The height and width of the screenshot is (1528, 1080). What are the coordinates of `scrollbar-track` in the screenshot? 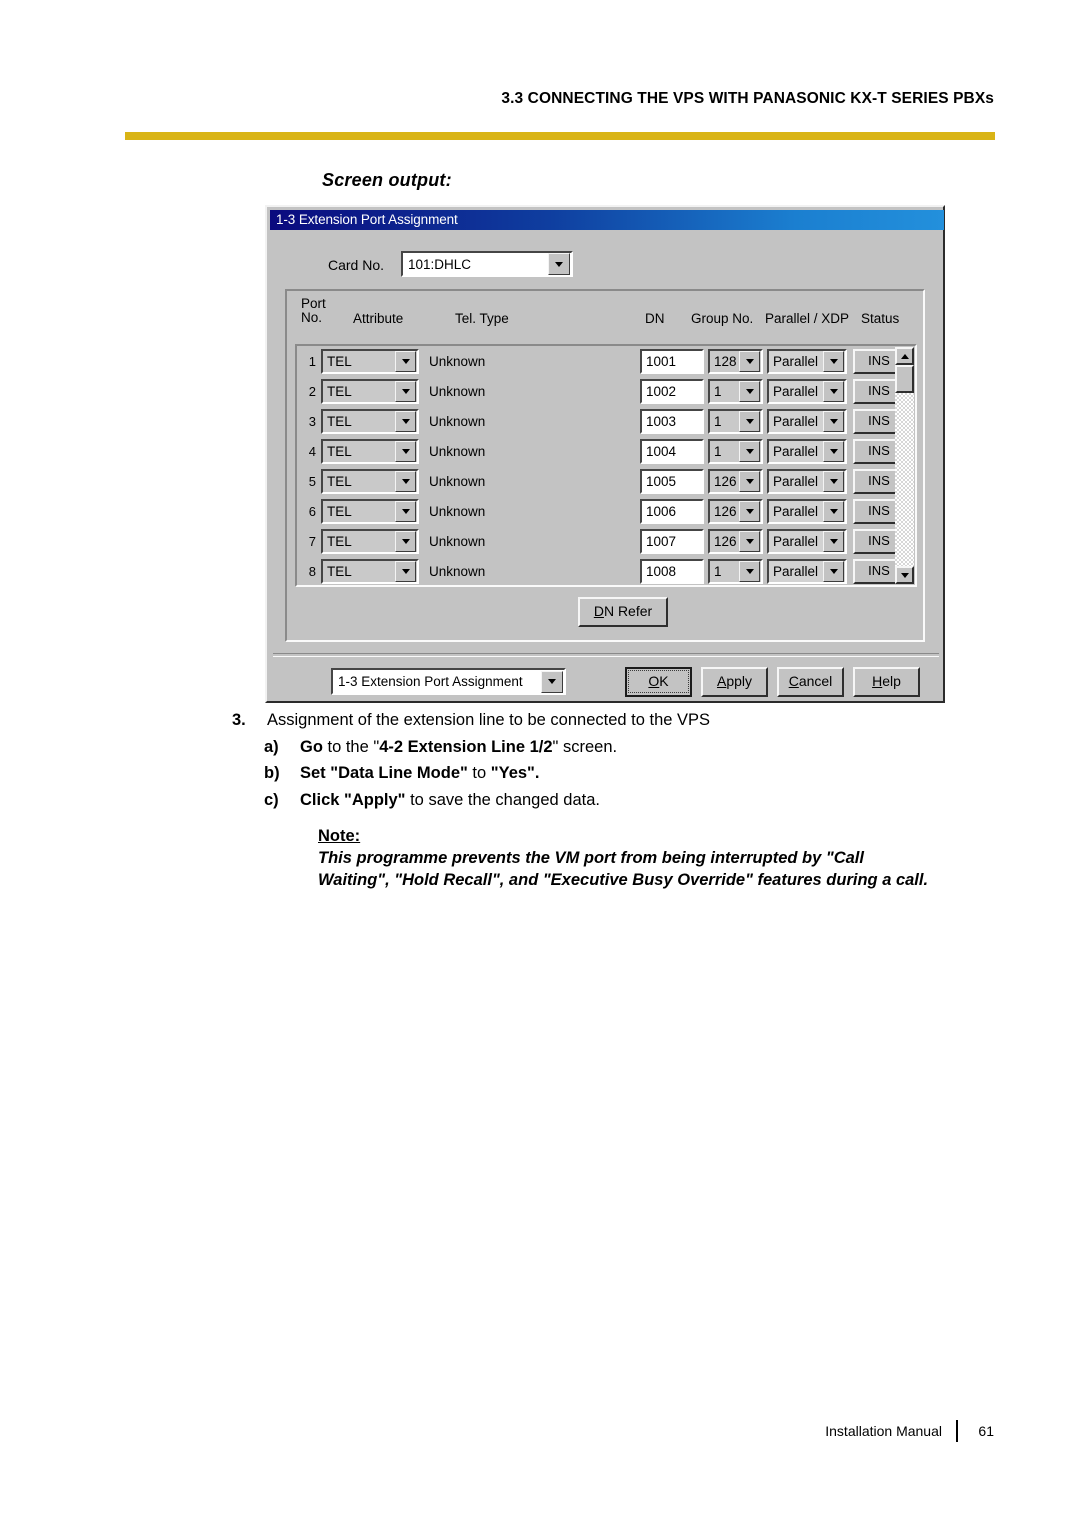 It's located at (904, 465).